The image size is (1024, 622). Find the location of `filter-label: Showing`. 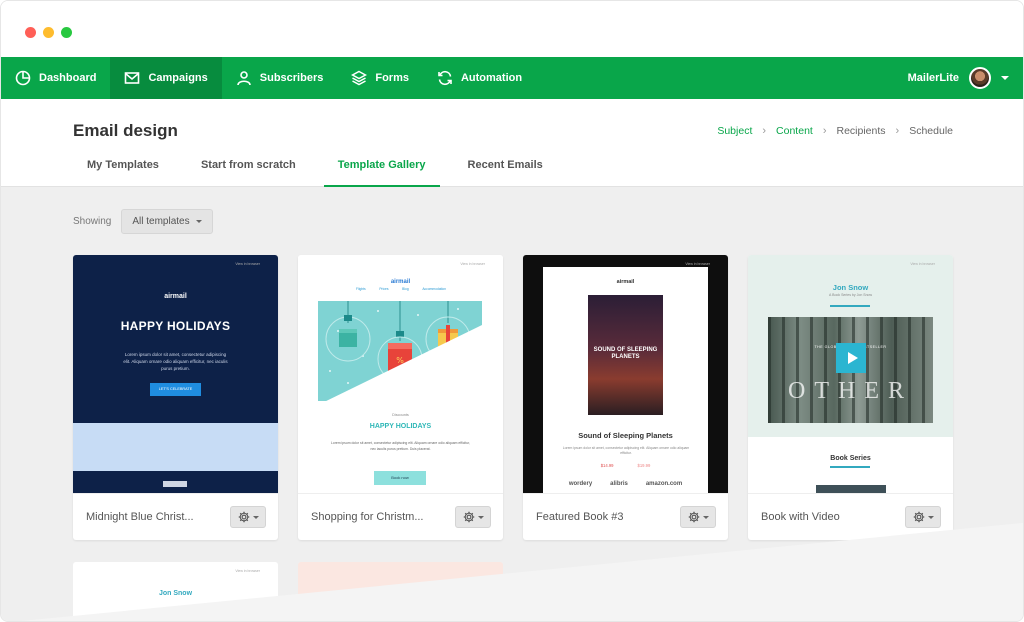

filter-label: Showing is located at coordinates (92, 221).